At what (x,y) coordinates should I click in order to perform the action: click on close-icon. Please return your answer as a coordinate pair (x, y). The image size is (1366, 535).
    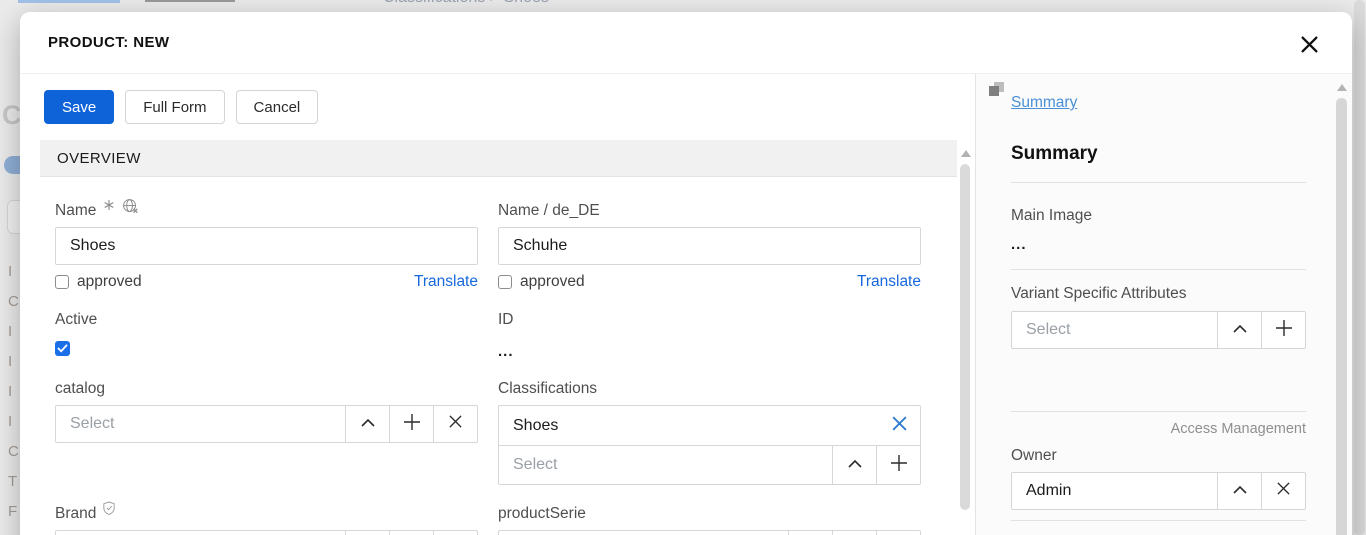
    Looking at the image, I should click on (1309, 47).